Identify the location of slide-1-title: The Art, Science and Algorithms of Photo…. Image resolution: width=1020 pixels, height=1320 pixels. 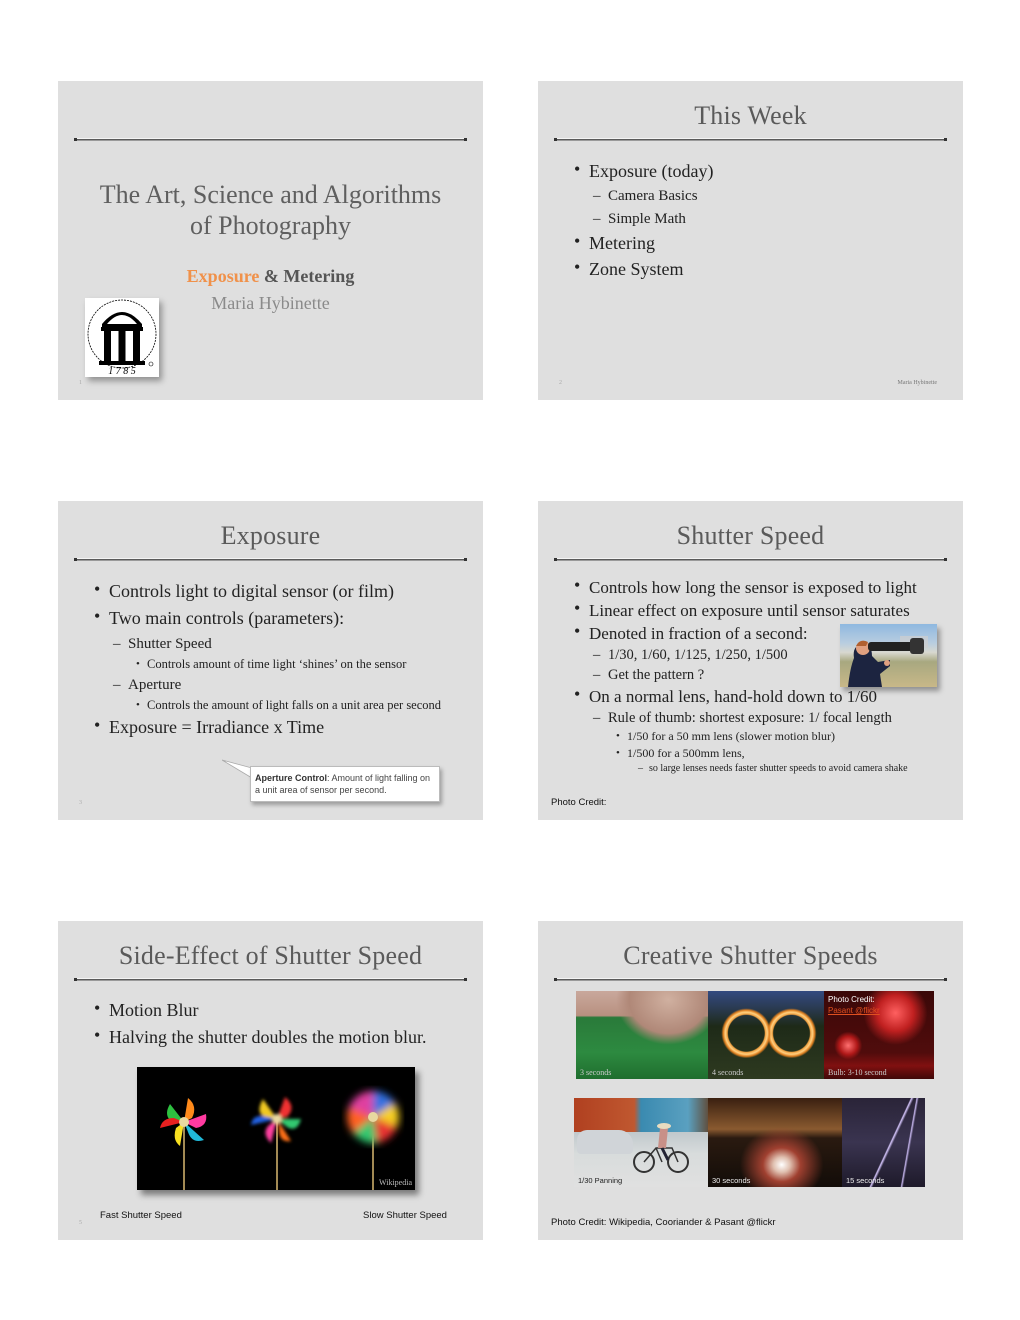
(270, 240).